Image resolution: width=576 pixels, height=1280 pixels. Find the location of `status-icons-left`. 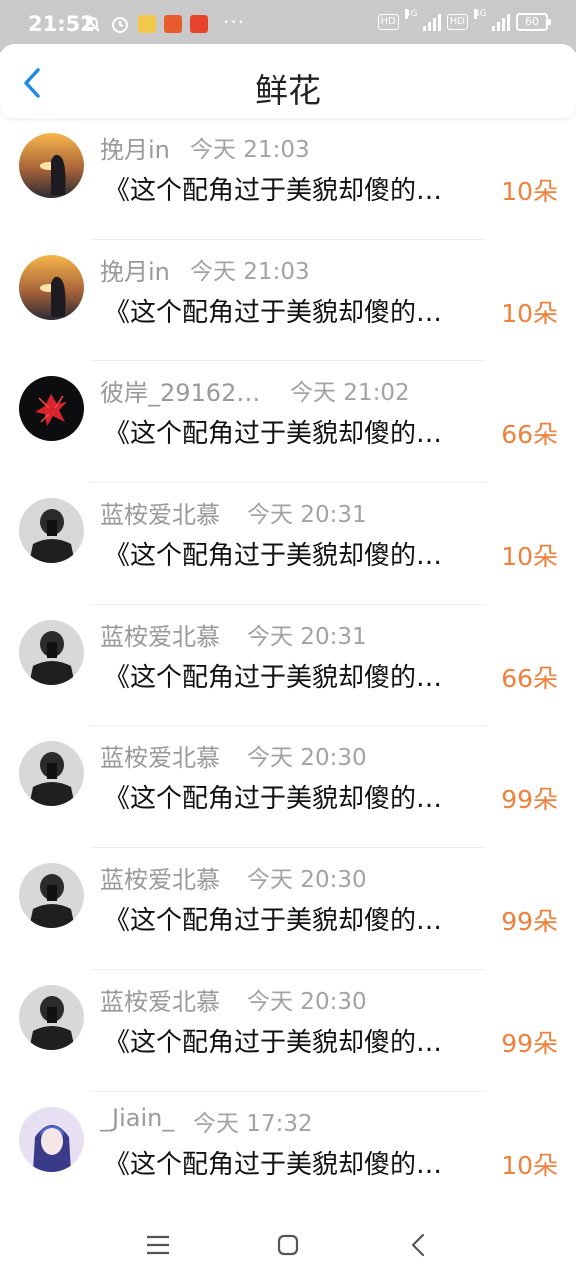

status-icons-left is located at coordinates (145, 24).